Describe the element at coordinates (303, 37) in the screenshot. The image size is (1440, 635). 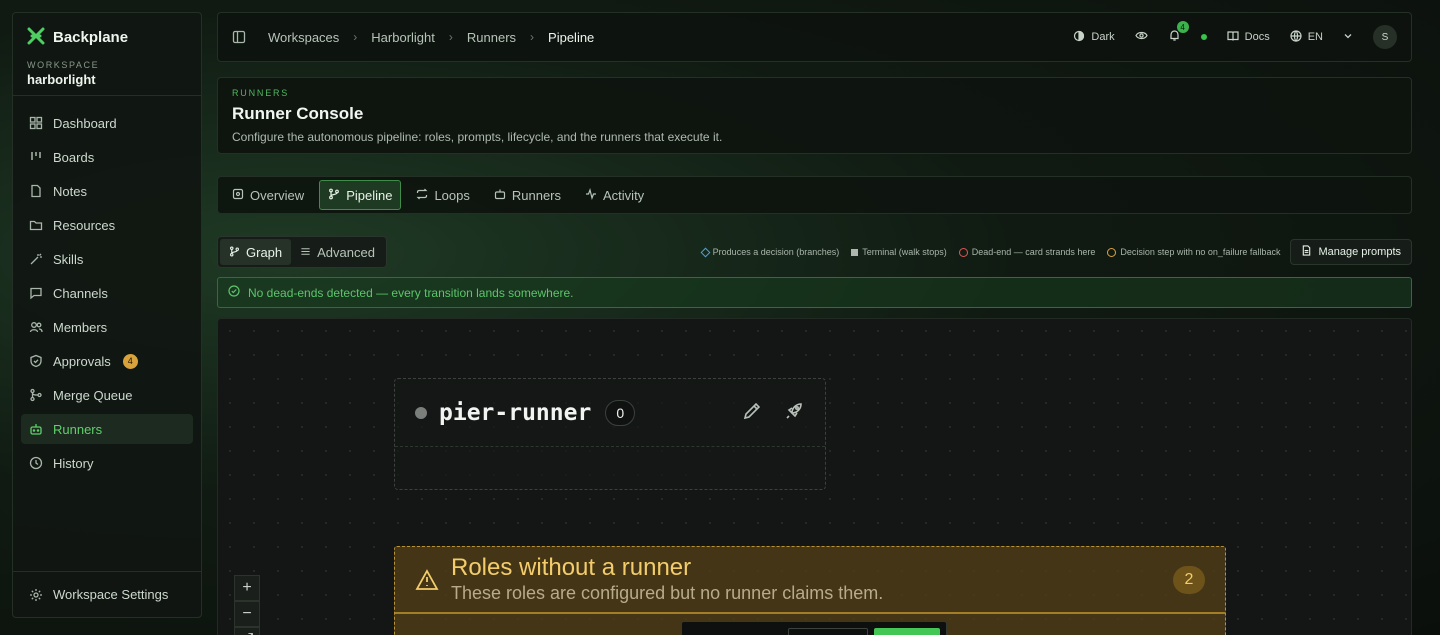
I see `breadcrumb-workspaces: Workspaces` at that location.